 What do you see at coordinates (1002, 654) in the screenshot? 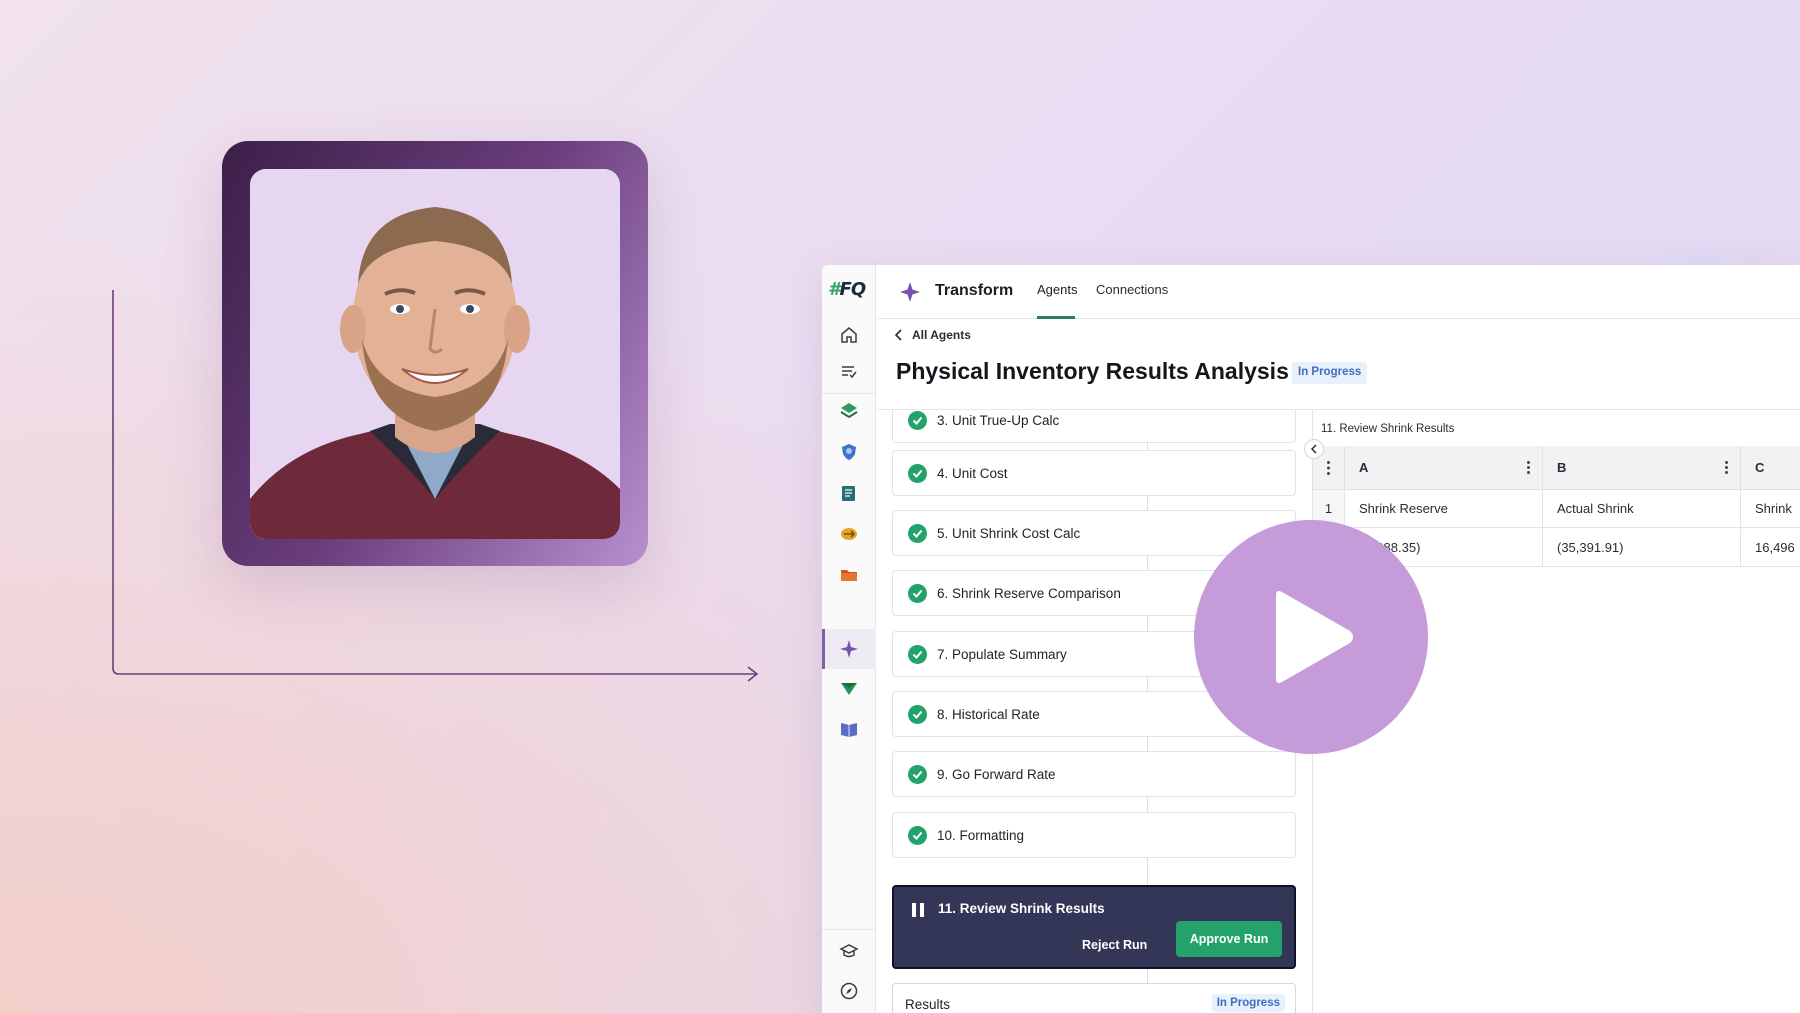
I see `step-label: 7. Populate Summary` at bounding box center [1002, 654].